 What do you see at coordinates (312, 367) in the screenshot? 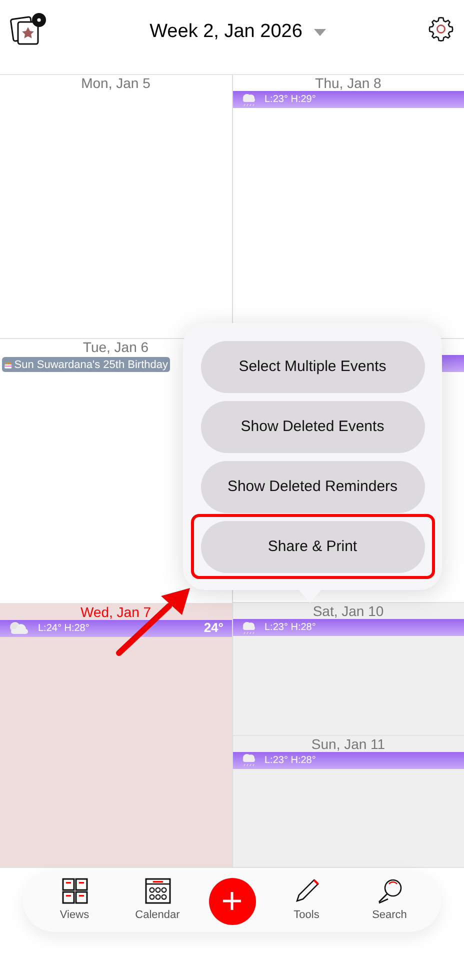
I see `menu-button: Select Multiple Events` at bounding box center [312, 367].